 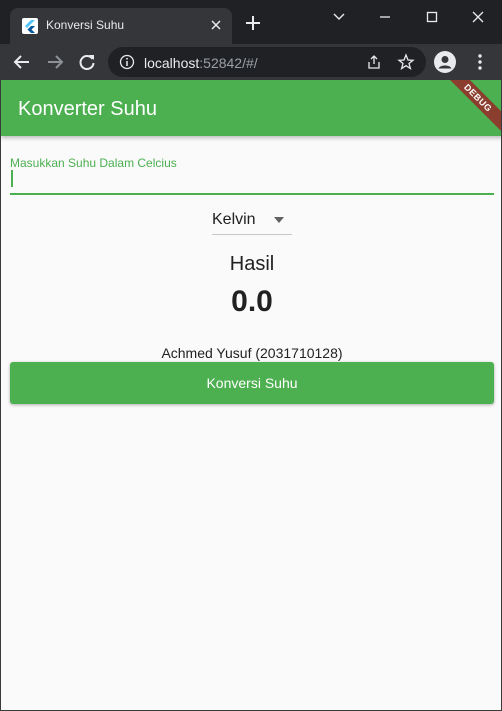 I want to click on arrow-left-icon, so click(x=22, y=62).